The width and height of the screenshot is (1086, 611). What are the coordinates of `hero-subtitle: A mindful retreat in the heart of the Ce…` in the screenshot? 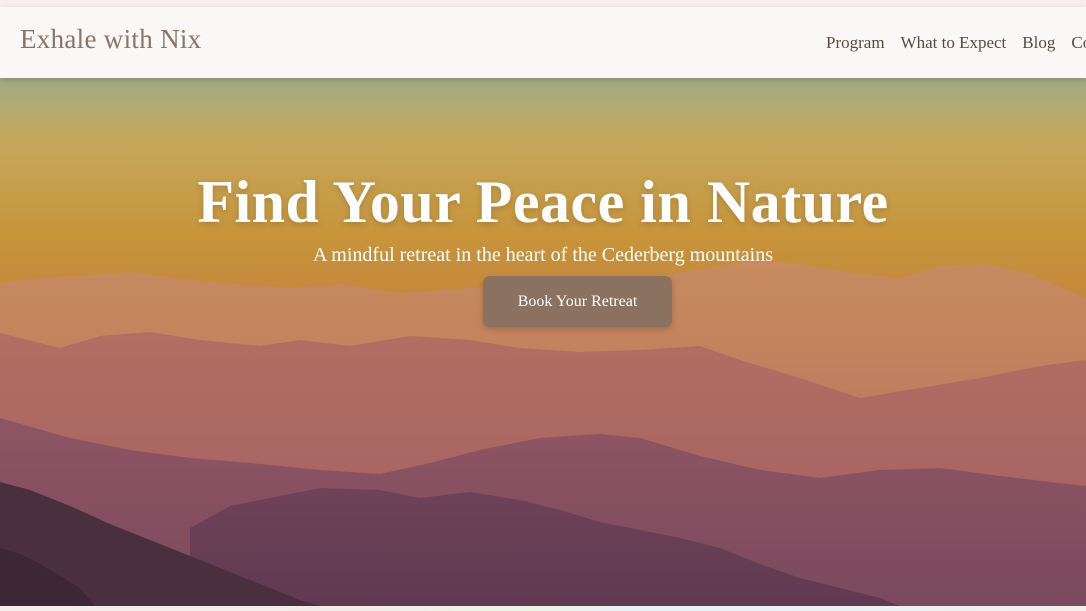 It's located at (543, 255).